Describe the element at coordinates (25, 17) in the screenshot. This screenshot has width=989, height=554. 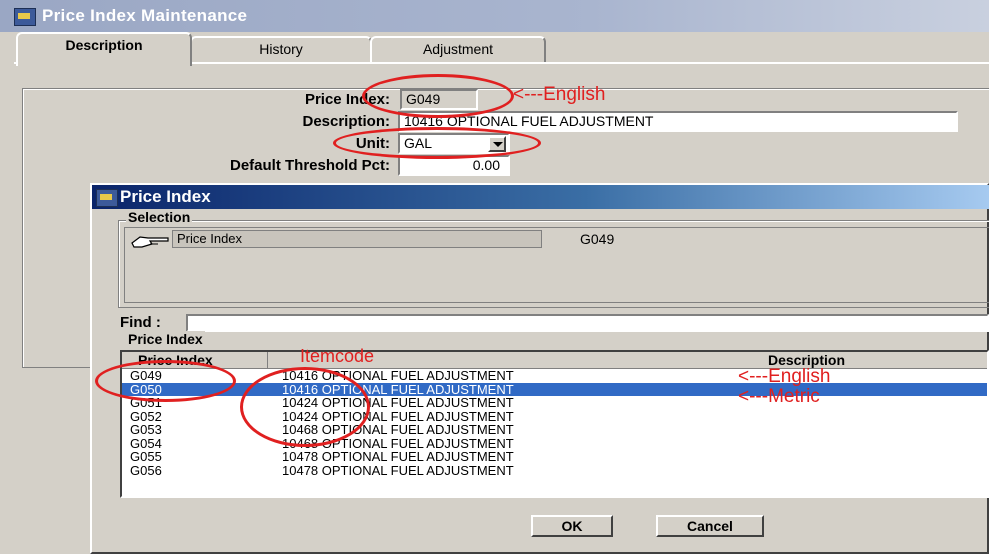
I see `app-window-icon` at that location.